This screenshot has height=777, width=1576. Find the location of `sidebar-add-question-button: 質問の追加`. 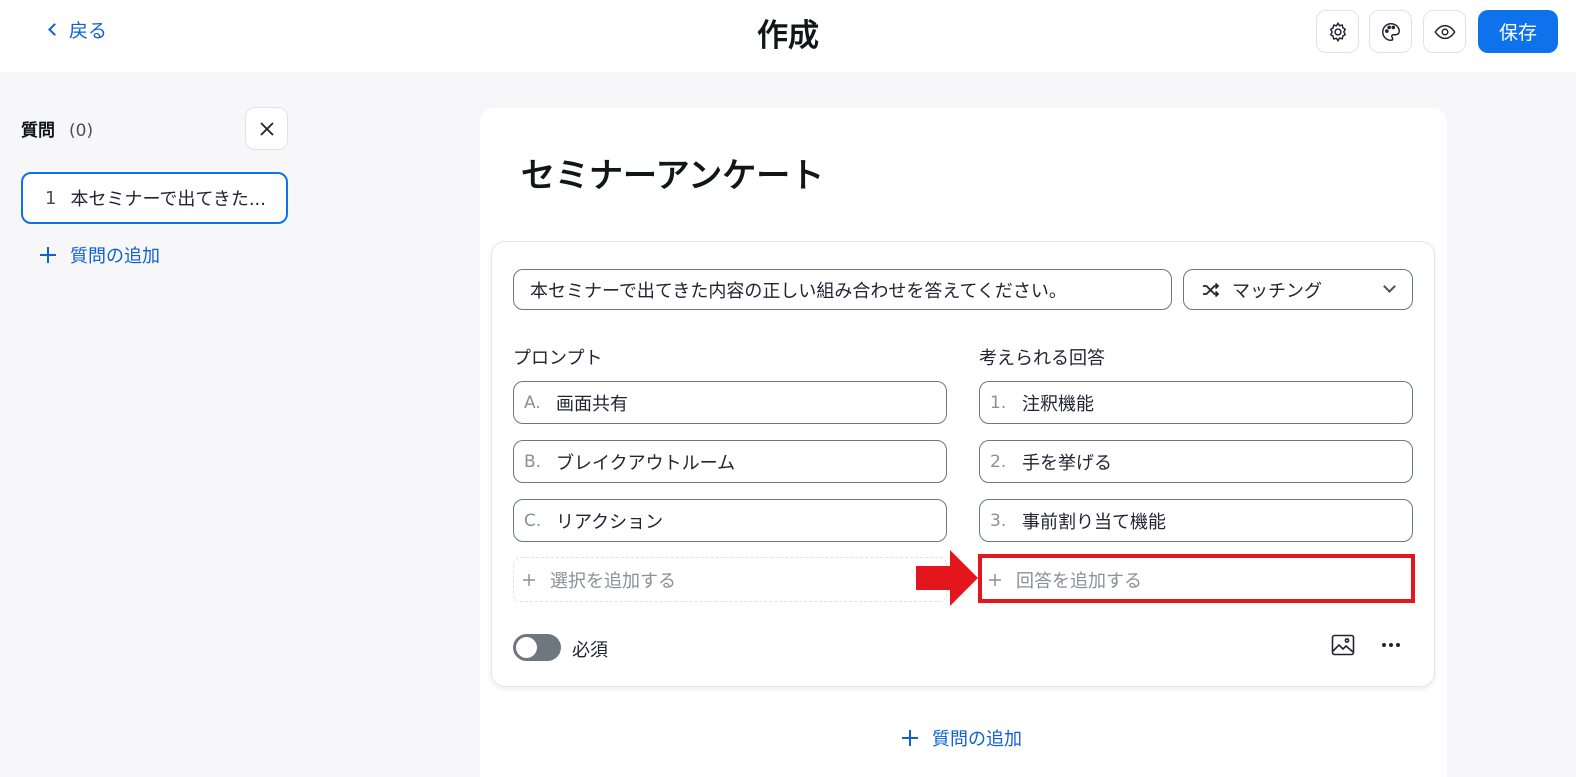

sidebar-add-question-button: 質問の追加 is located at coordinates (99, 255).